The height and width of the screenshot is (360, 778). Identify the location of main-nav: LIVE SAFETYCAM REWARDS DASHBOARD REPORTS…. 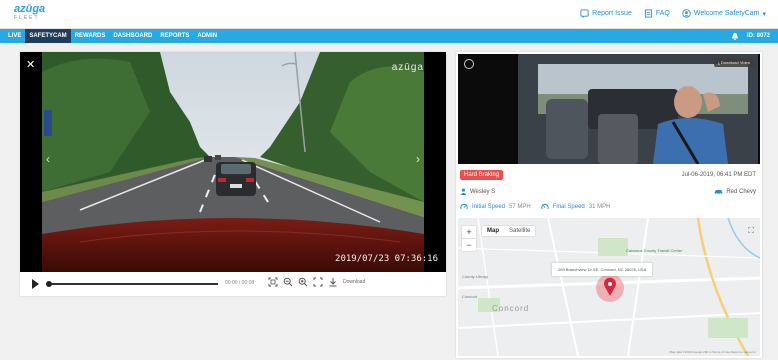
(389, 36).